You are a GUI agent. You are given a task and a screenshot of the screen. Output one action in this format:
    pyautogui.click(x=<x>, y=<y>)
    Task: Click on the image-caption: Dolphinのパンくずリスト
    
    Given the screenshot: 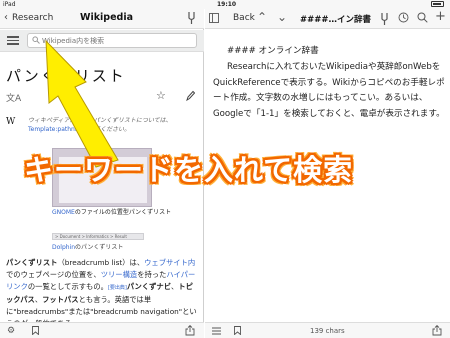 What is the action you would take?
    pyautogui.click(x=88, y=247)
    